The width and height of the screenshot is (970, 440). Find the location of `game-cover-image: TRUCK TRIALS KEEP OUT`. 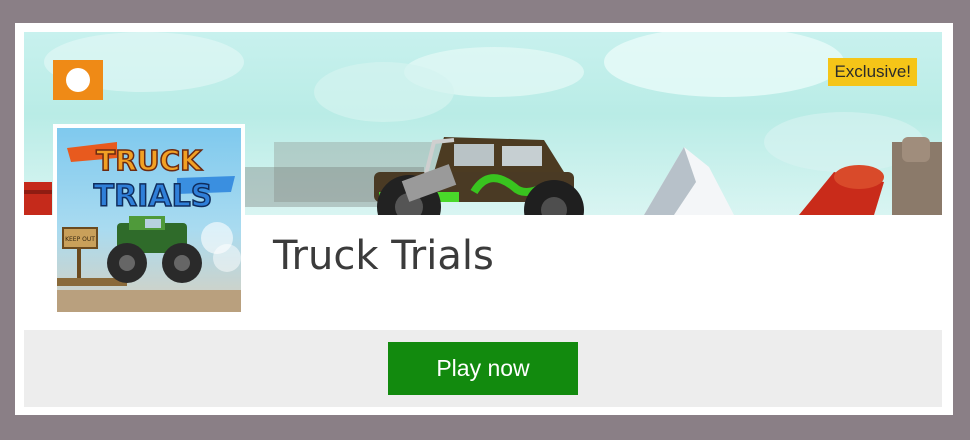

game-cover-image: TRUCK TRIALS KEEP OUT is located at coordinates (149, 220).